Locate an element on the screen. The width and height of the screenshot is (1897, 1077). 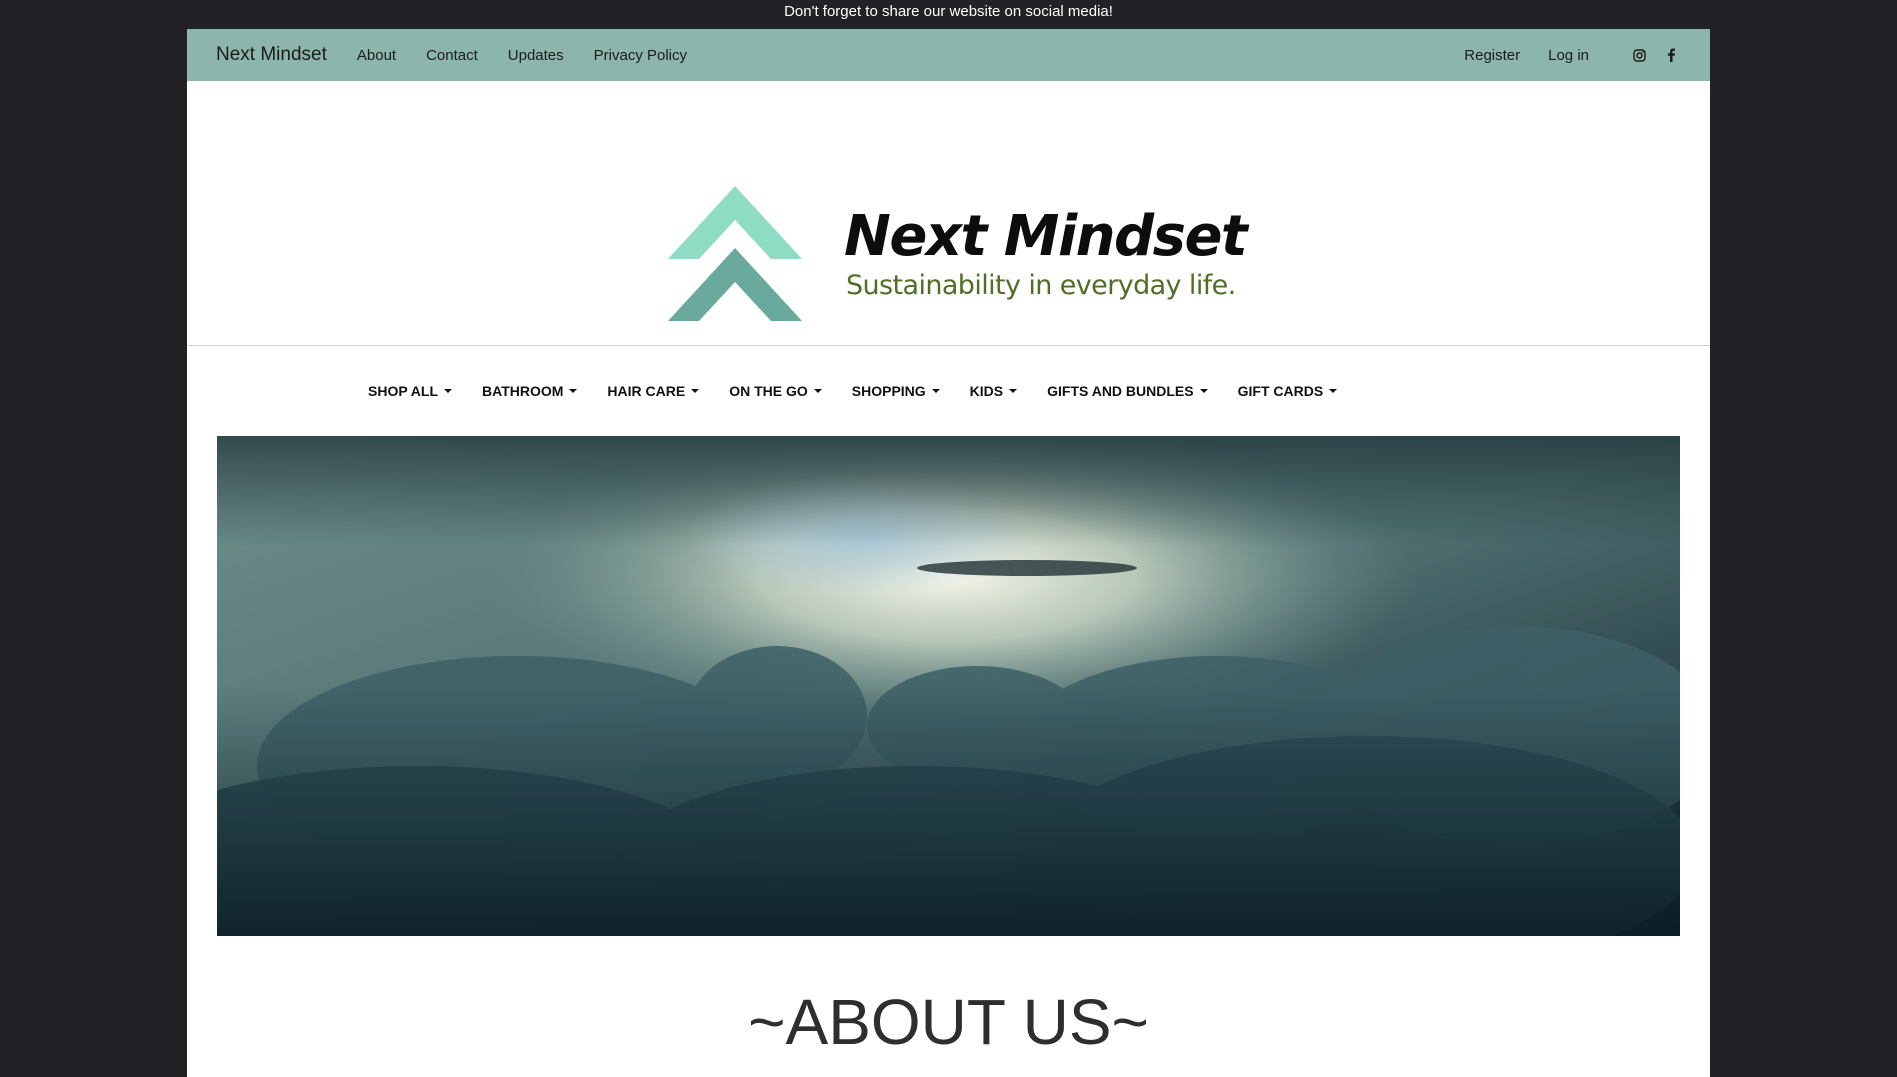
logo-tagline: Sustainability in everyday life. is located at coordinates (1041, 285).